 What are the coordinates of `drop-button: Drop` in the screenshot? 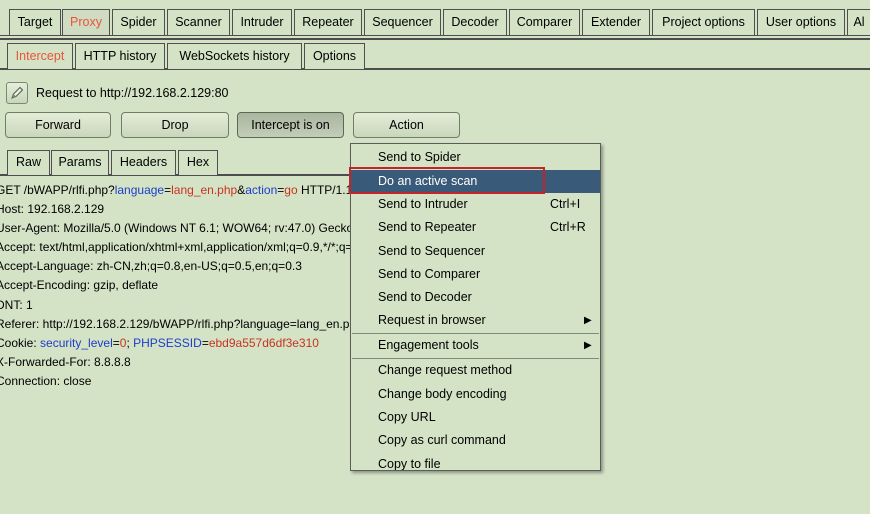 It's located at (175, 125).